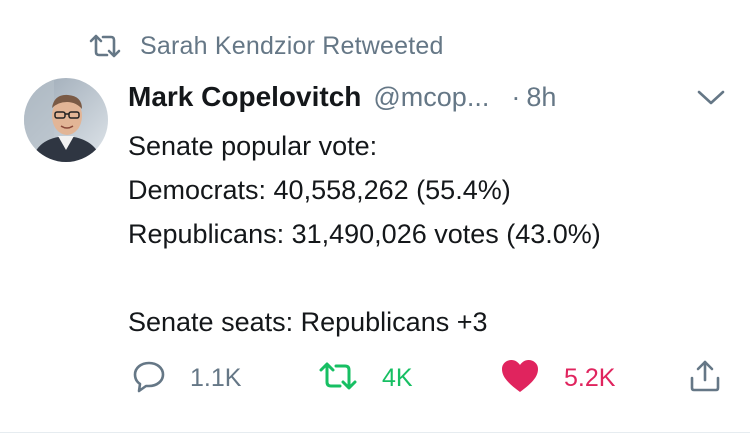 This screenshot has height=446, width=750. I want to click on retweet-button: 4K, so click(365, 378).